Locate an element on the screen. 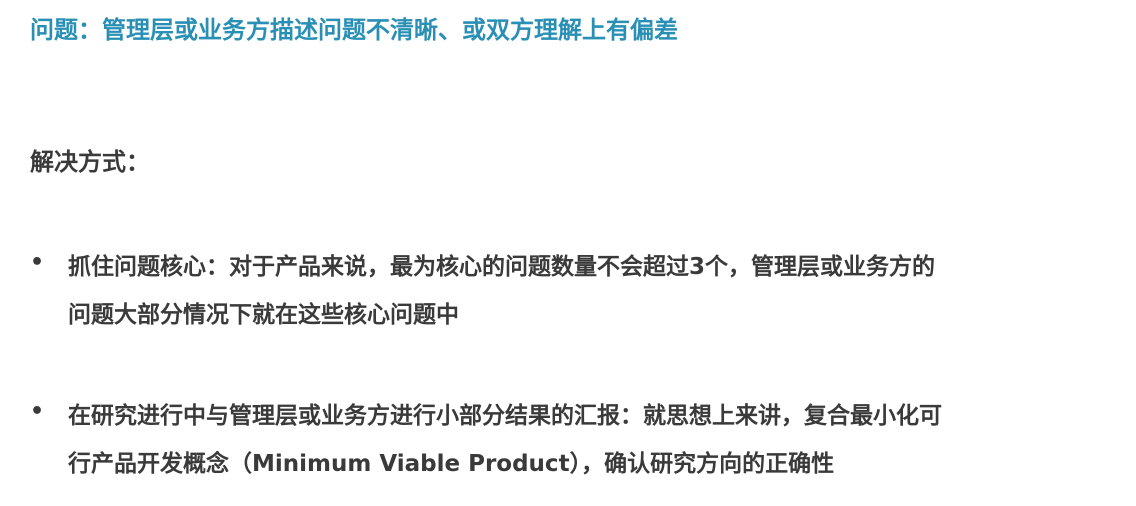  slide-title: 问题：管理层或业务方描述问题不清晰、或双方理解上有偏差 is located at coordinates (354, 30).